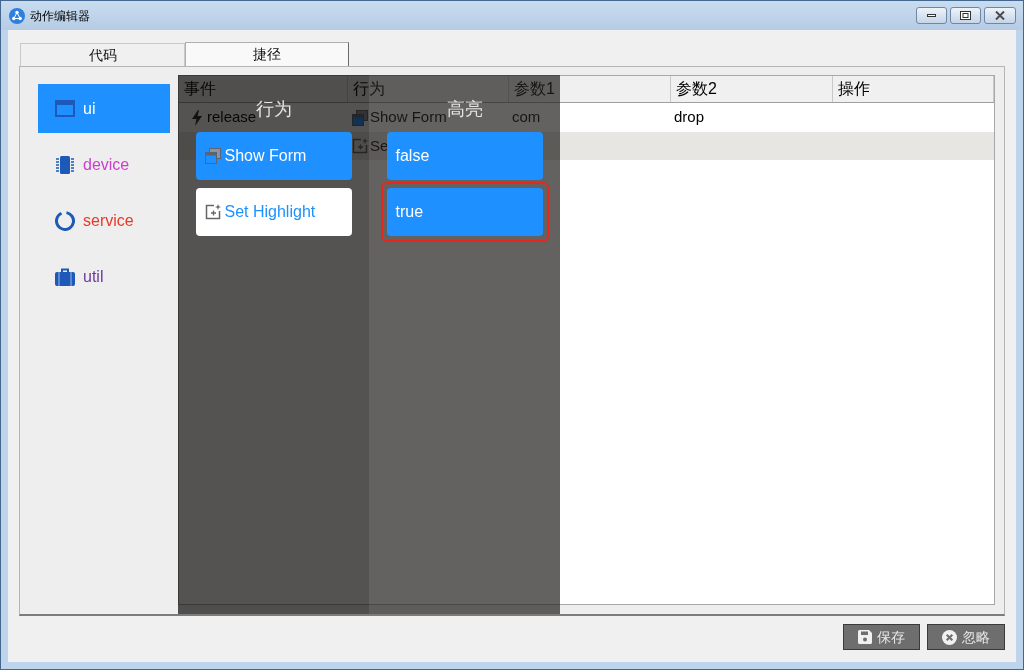 Image resolution: width=1024 pixels, height=670 pixels. Describe the element at coordinates (104, 108) in the screenshot. I see `category-item: ui` at that location.